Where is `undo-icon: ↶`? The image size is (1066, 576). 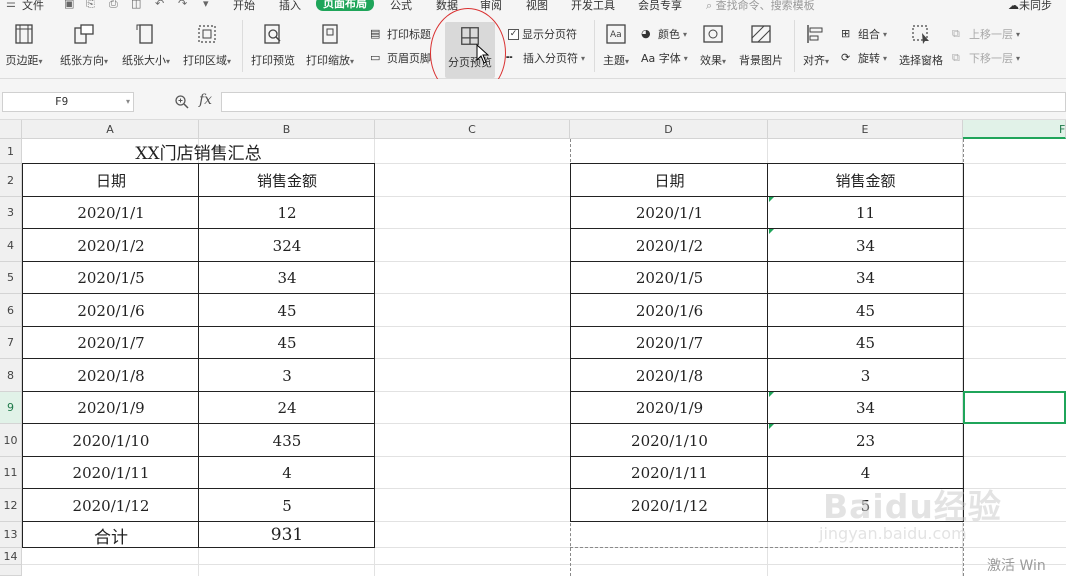 undo-icon: ↶ is located at coordinates (159, 5).